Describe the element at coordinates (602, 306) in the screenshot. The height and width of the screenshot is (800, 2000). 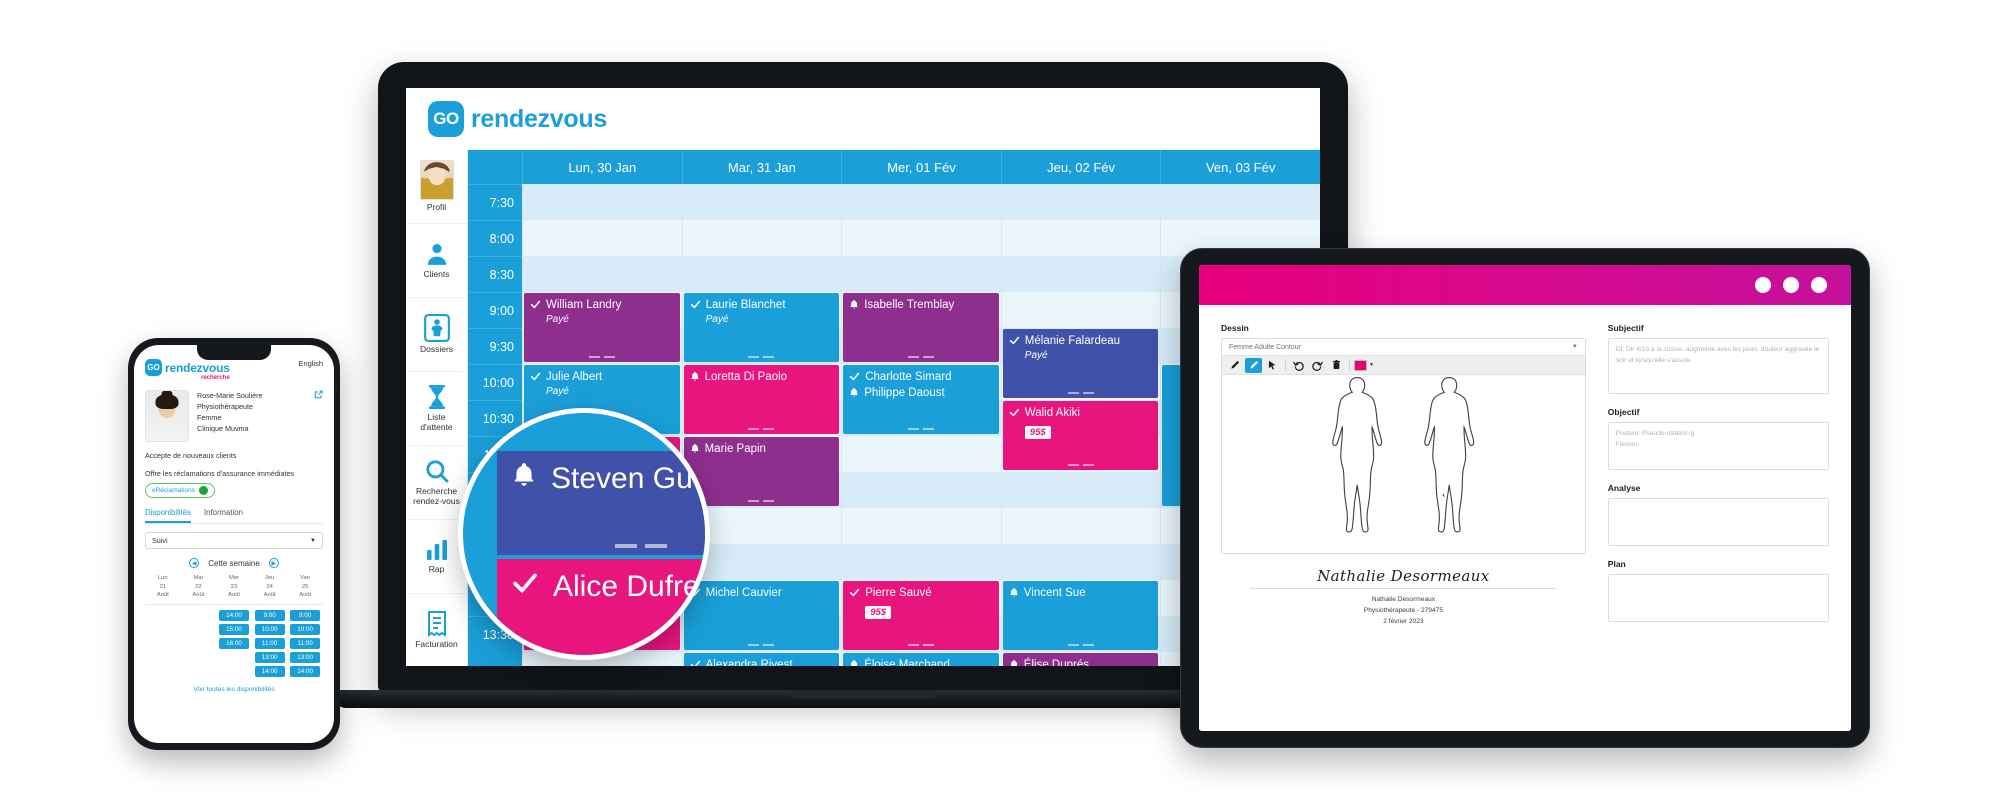
I see `appointment-name-row: William Landry` at that location.